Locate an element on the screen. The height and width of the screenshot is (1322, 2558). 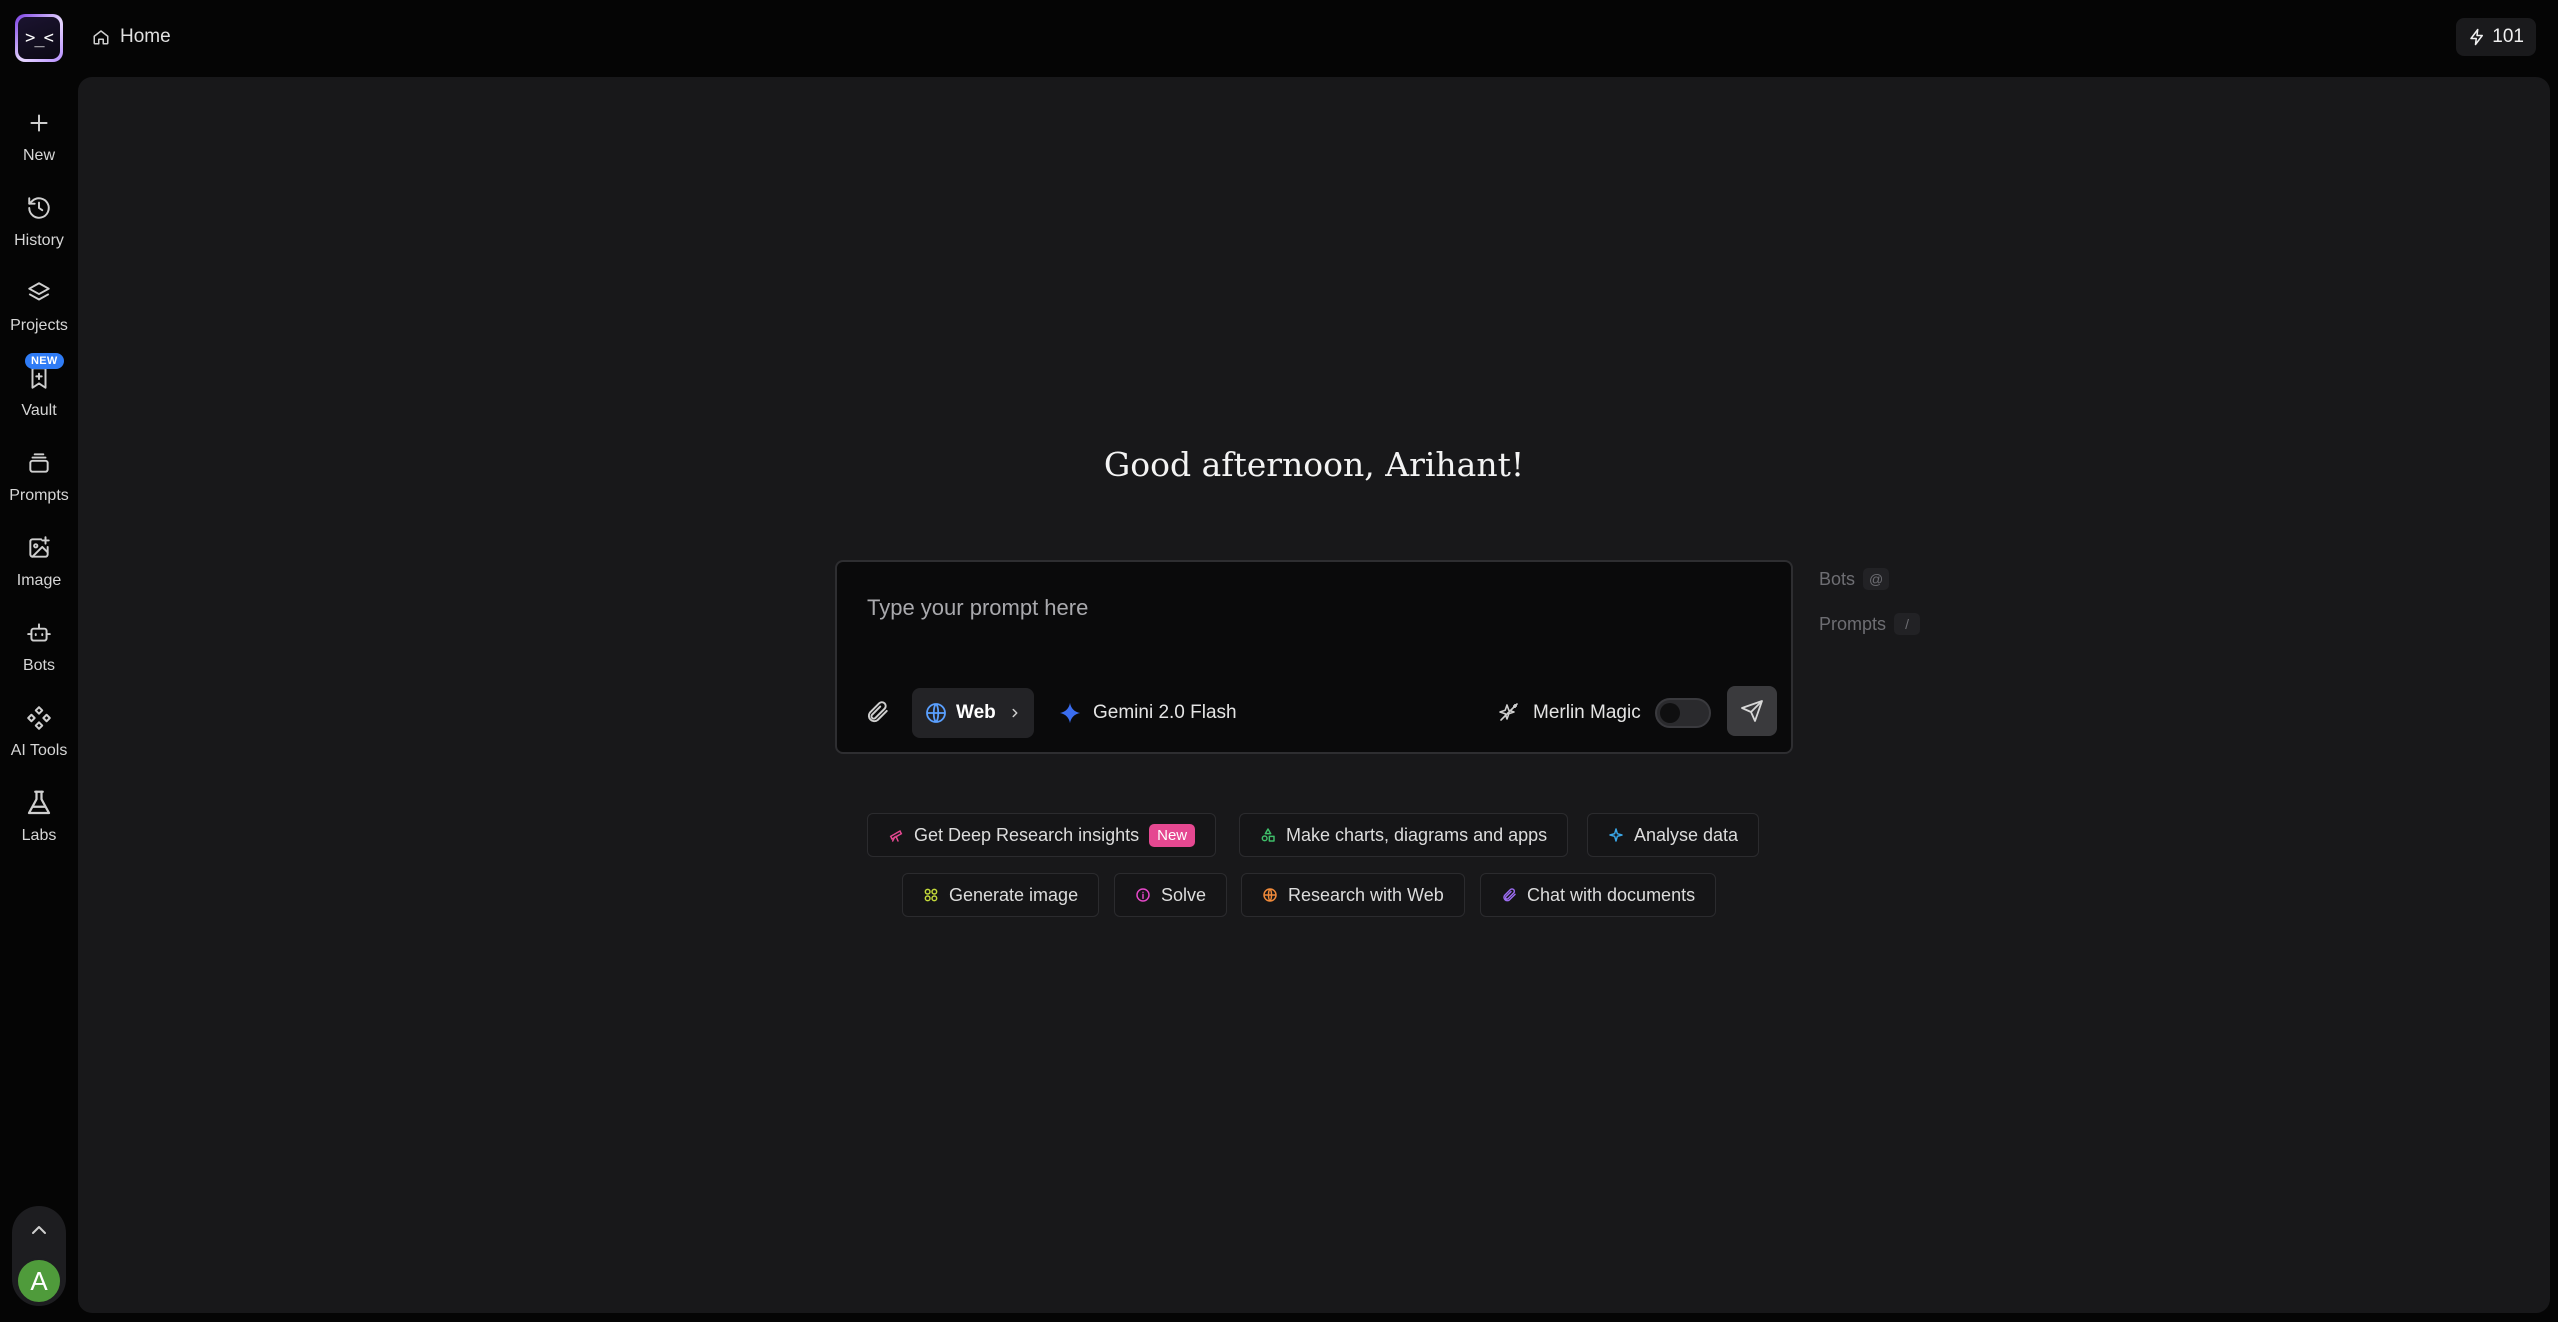
bot-icon is located at coordinates (39, 632).